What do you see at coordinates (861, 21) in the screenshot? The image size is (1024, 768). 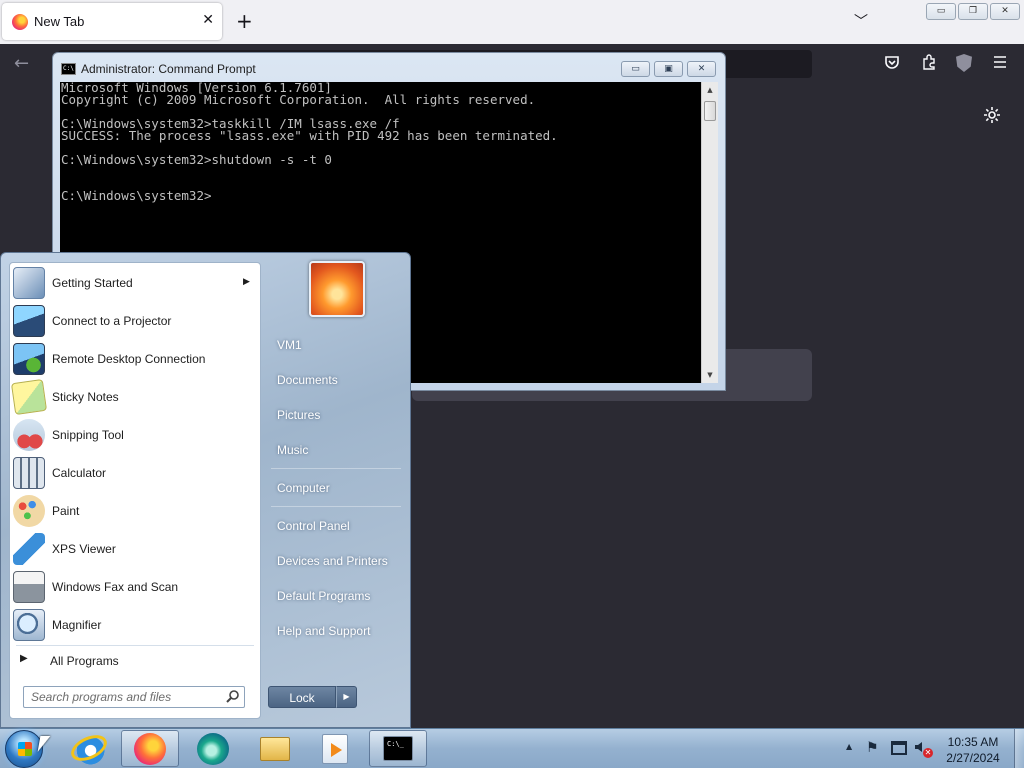 I see `list-all-tabs-icon: ﹀` at bounding box center [861, 21].